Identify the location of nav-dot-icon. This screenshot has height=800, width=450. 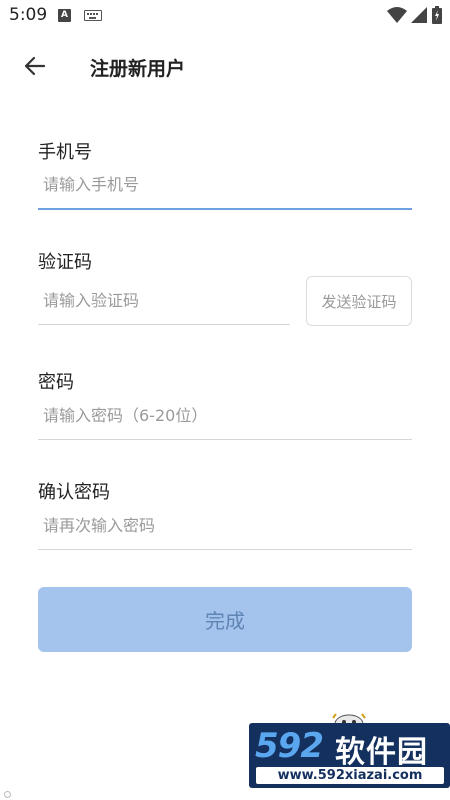
(7, 794).